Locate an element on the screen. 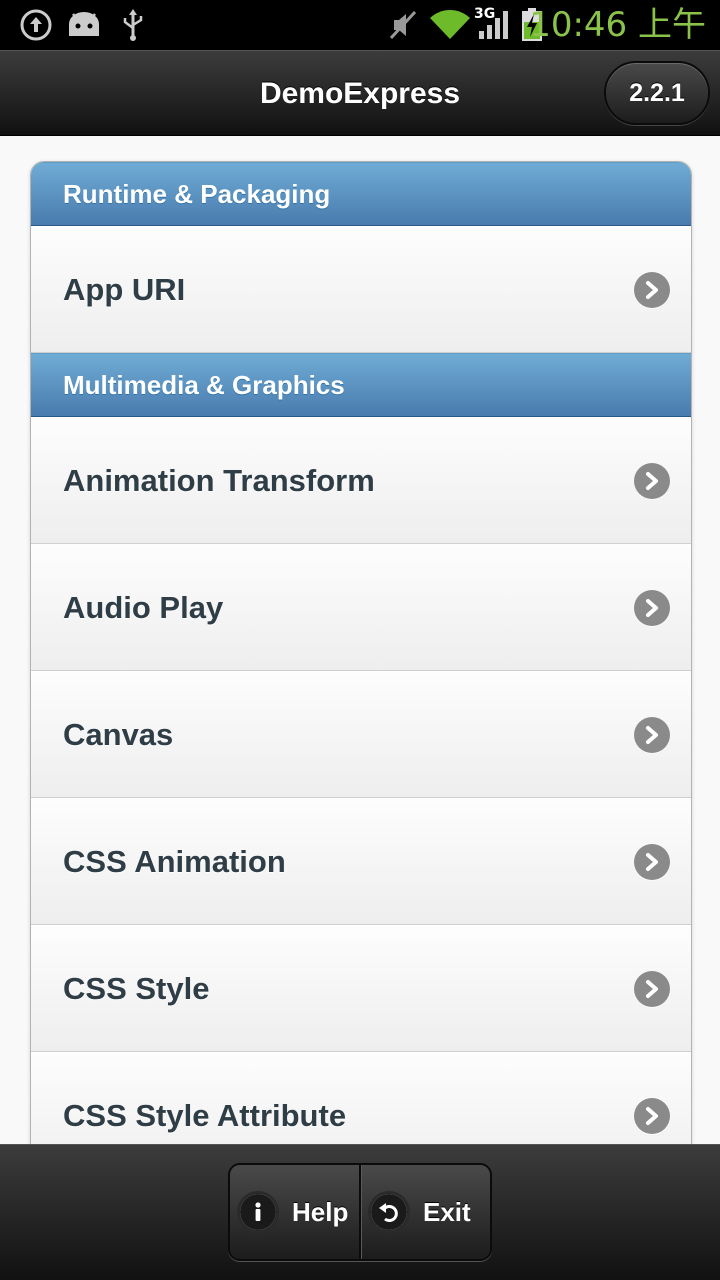  header-bar: DemoExpress 2.2.1 is located at coordinates (360, 93).